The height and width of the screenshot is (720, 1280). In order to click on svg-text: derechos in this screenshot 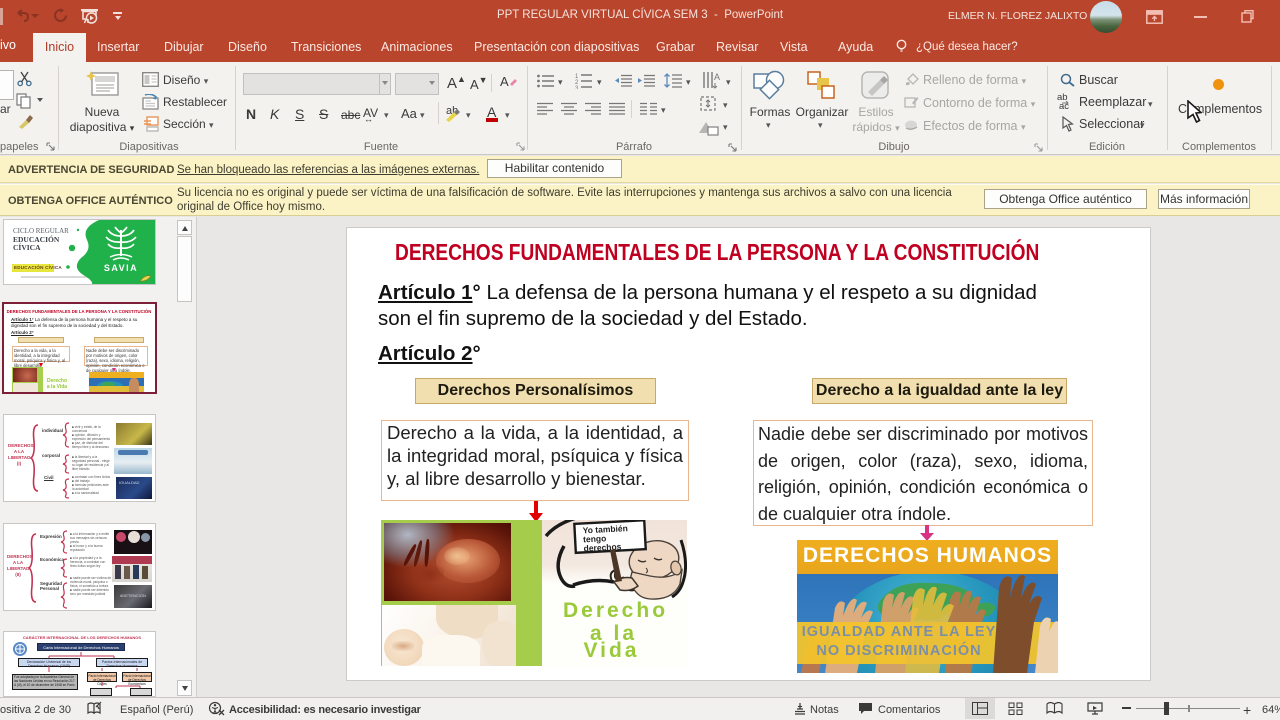, I will do `click(602, 547)`.